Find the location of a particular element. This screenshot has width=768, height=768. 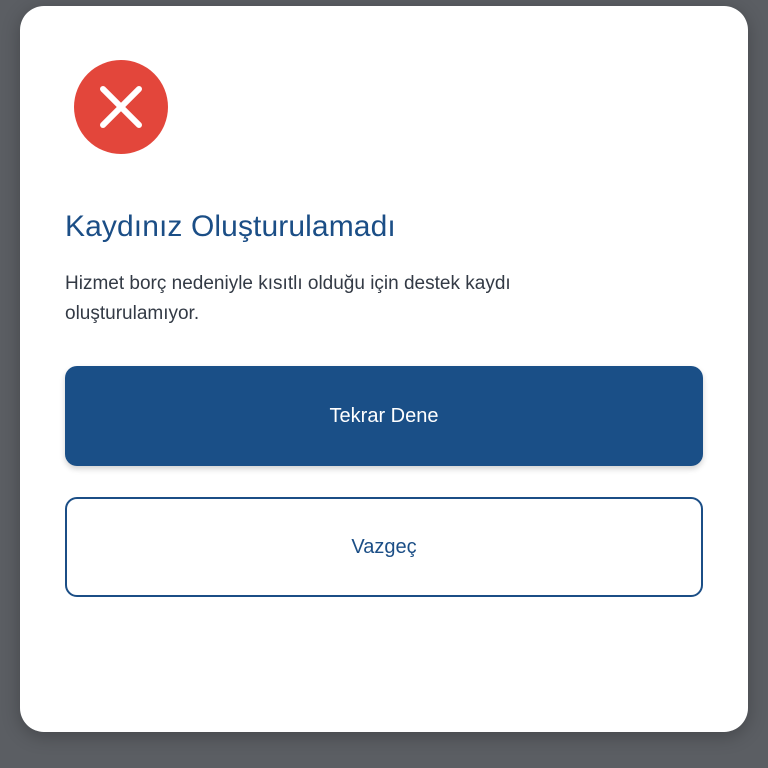

cancel-button: Vazgeç is located at coordinates (384, 547).